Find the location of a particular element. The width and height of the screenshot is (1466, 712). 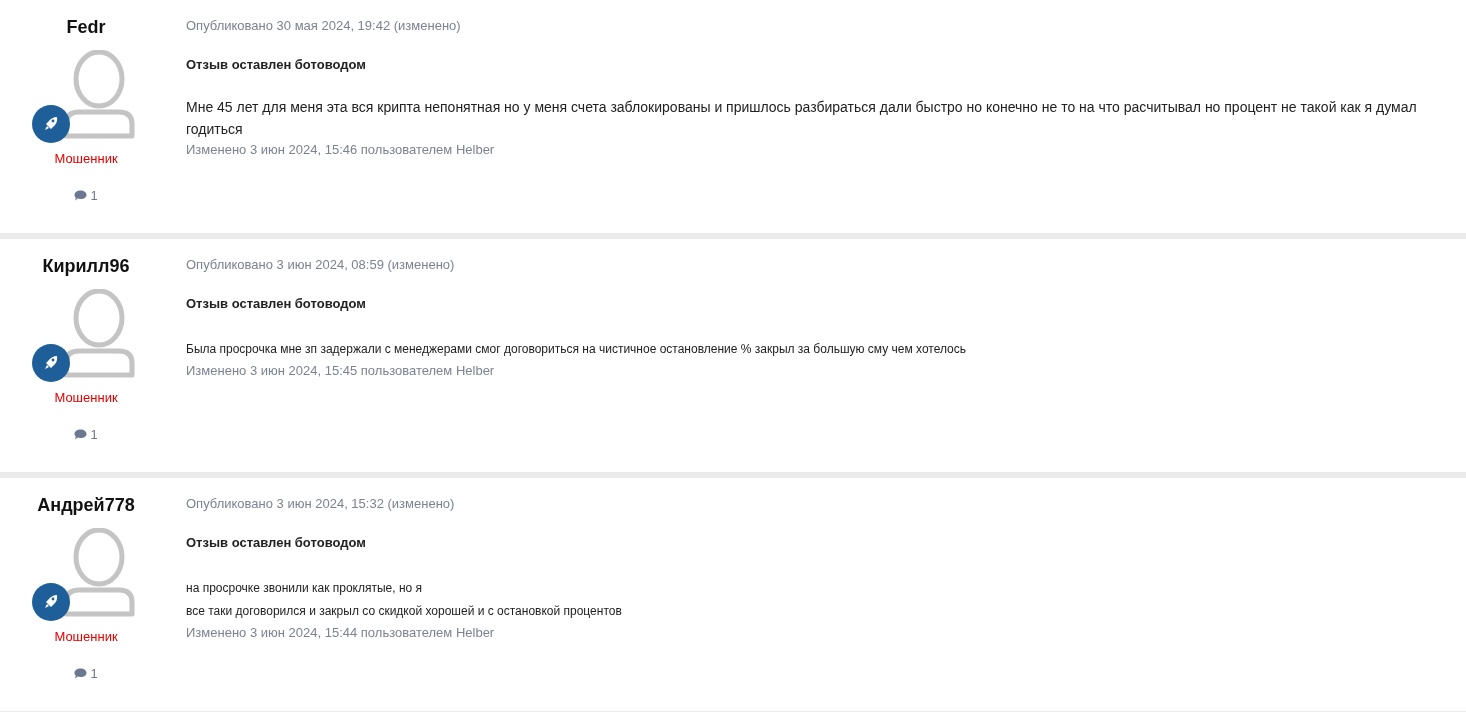

publish-date: Опубликовано 3 июн 2024, 08:59 (изменено) is located at coordinates (321, 265).